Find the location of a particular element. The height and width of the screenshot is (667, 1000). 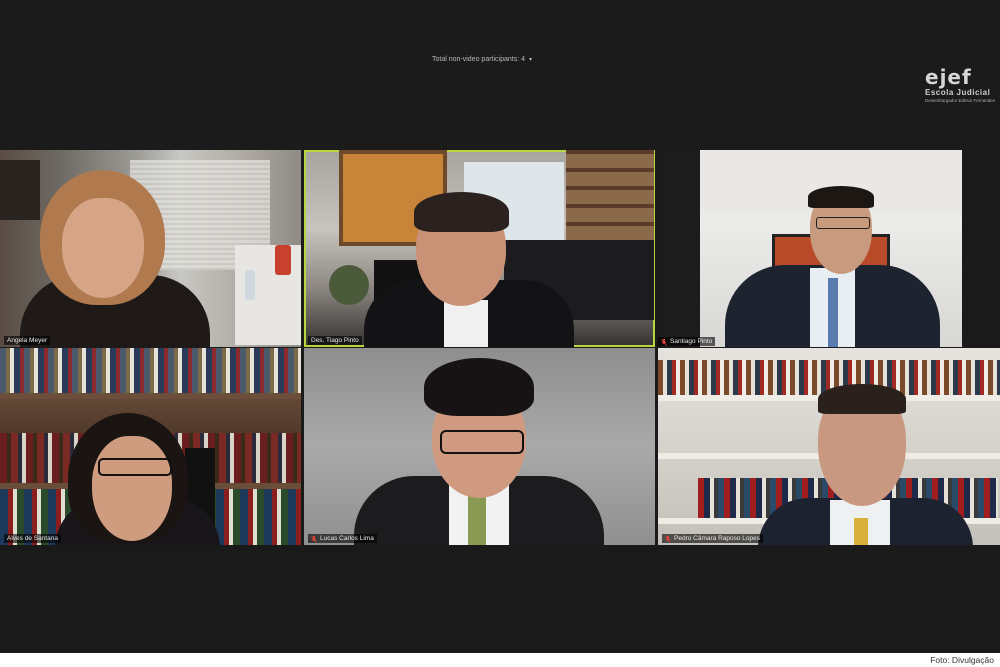

video-tile: Angela Meyer is located at coordinates (150, 248).